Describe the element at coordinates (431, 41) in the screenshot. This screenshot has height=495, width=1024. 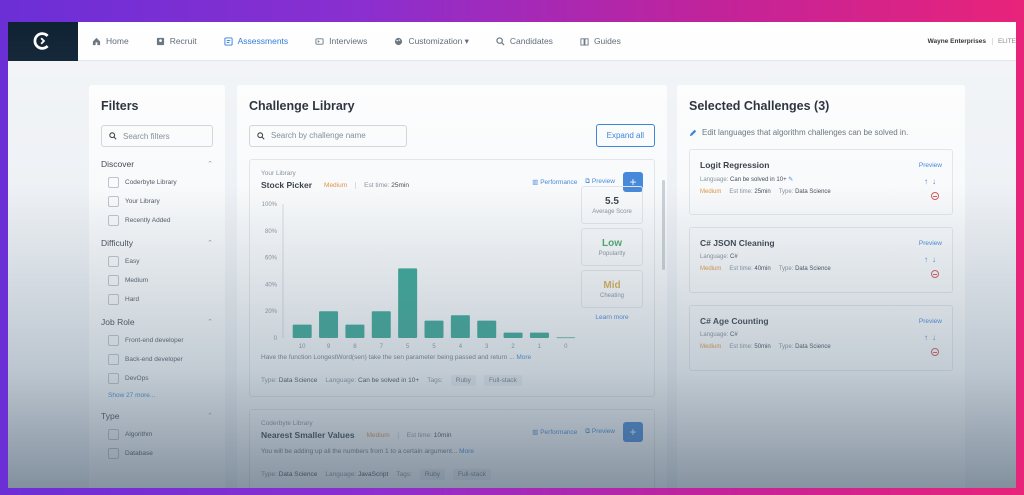
I see `nav-customization: Customization ▾` at that location.